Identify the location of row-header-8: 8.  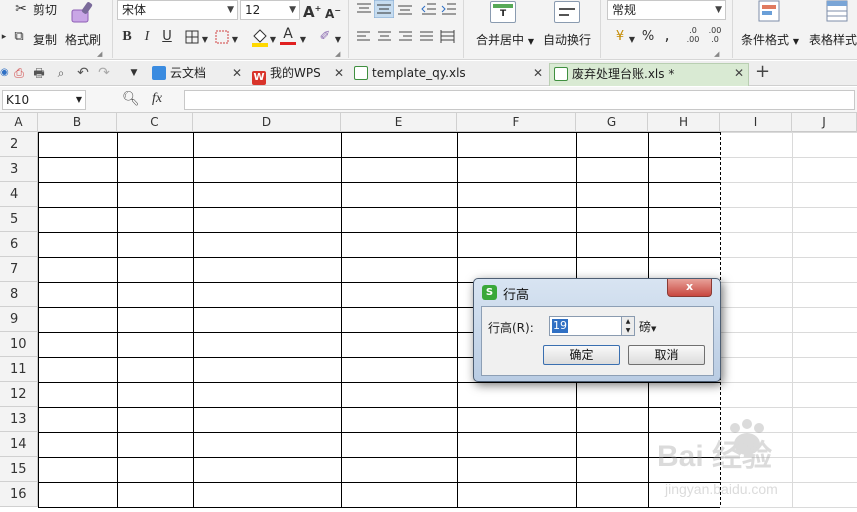
(19, 294).